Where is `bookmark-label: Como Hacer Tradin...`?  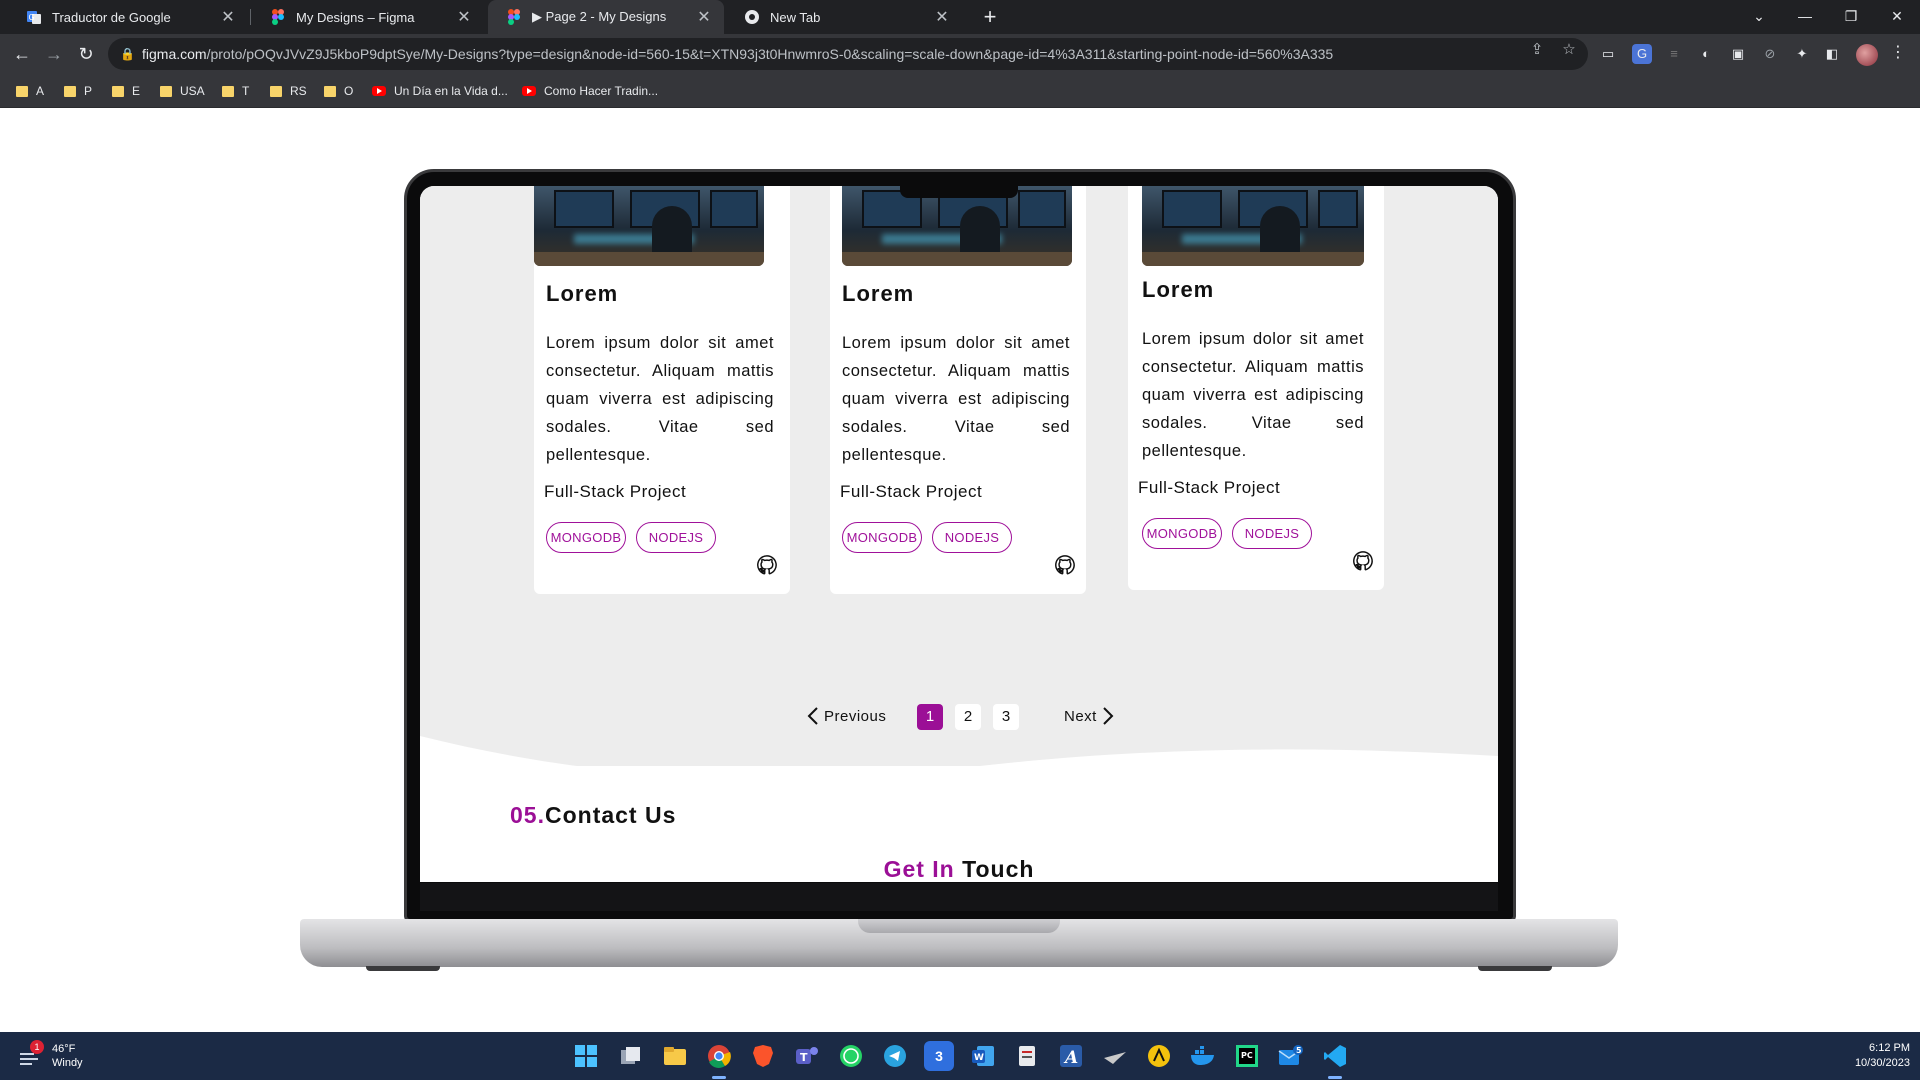
bookmark-label: Como Hacer Tradin... is located at coordinates (601, 91).